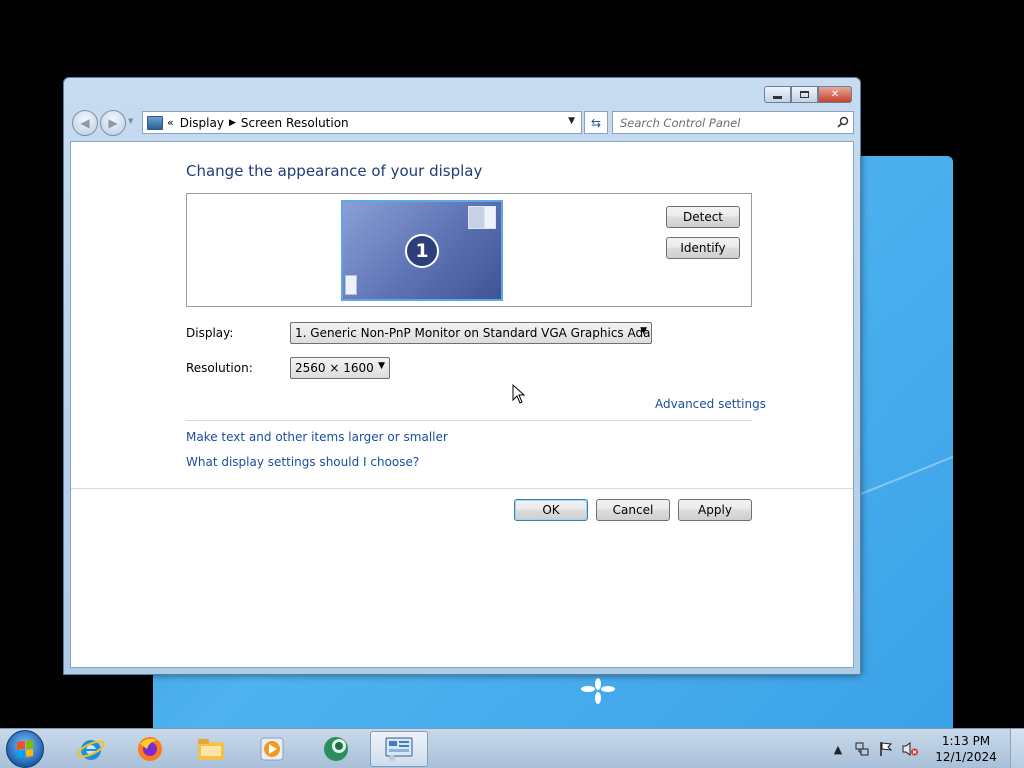 Image resolution: width=1024 pixels, height=768 pixels. I want to click on taskbar-media-player, so click(272, 749).